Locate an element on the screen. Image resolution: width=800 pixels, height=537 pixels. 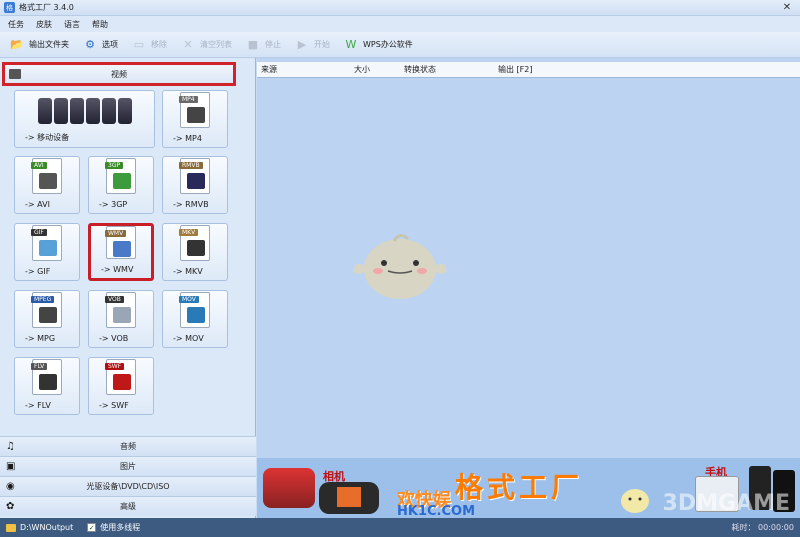
category-item-1: ▣ 图片 is located at coordinates (128, 466).